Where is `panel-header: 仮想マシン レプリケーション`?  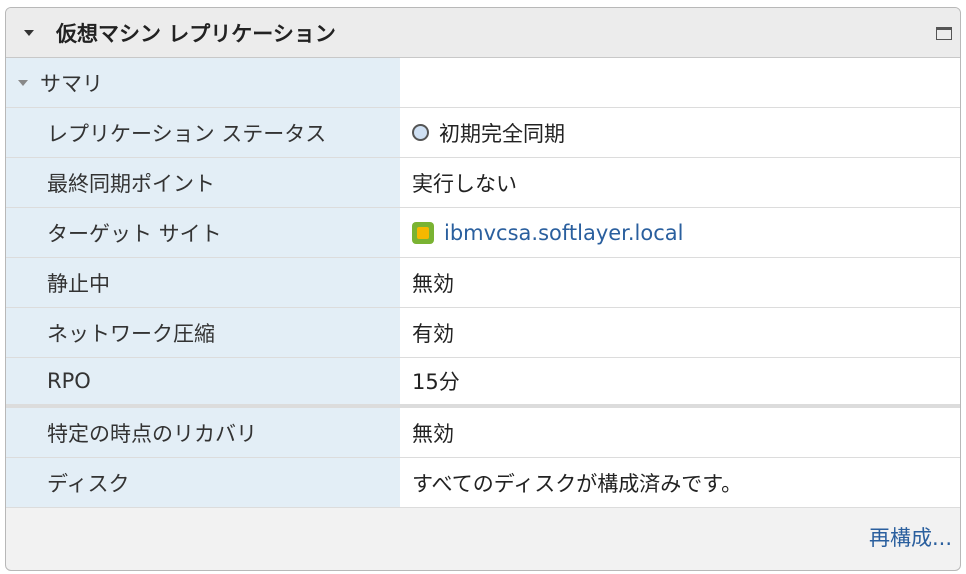 panel-header: 仮想マシン レプリケーション is located at coordinates (483, 33).